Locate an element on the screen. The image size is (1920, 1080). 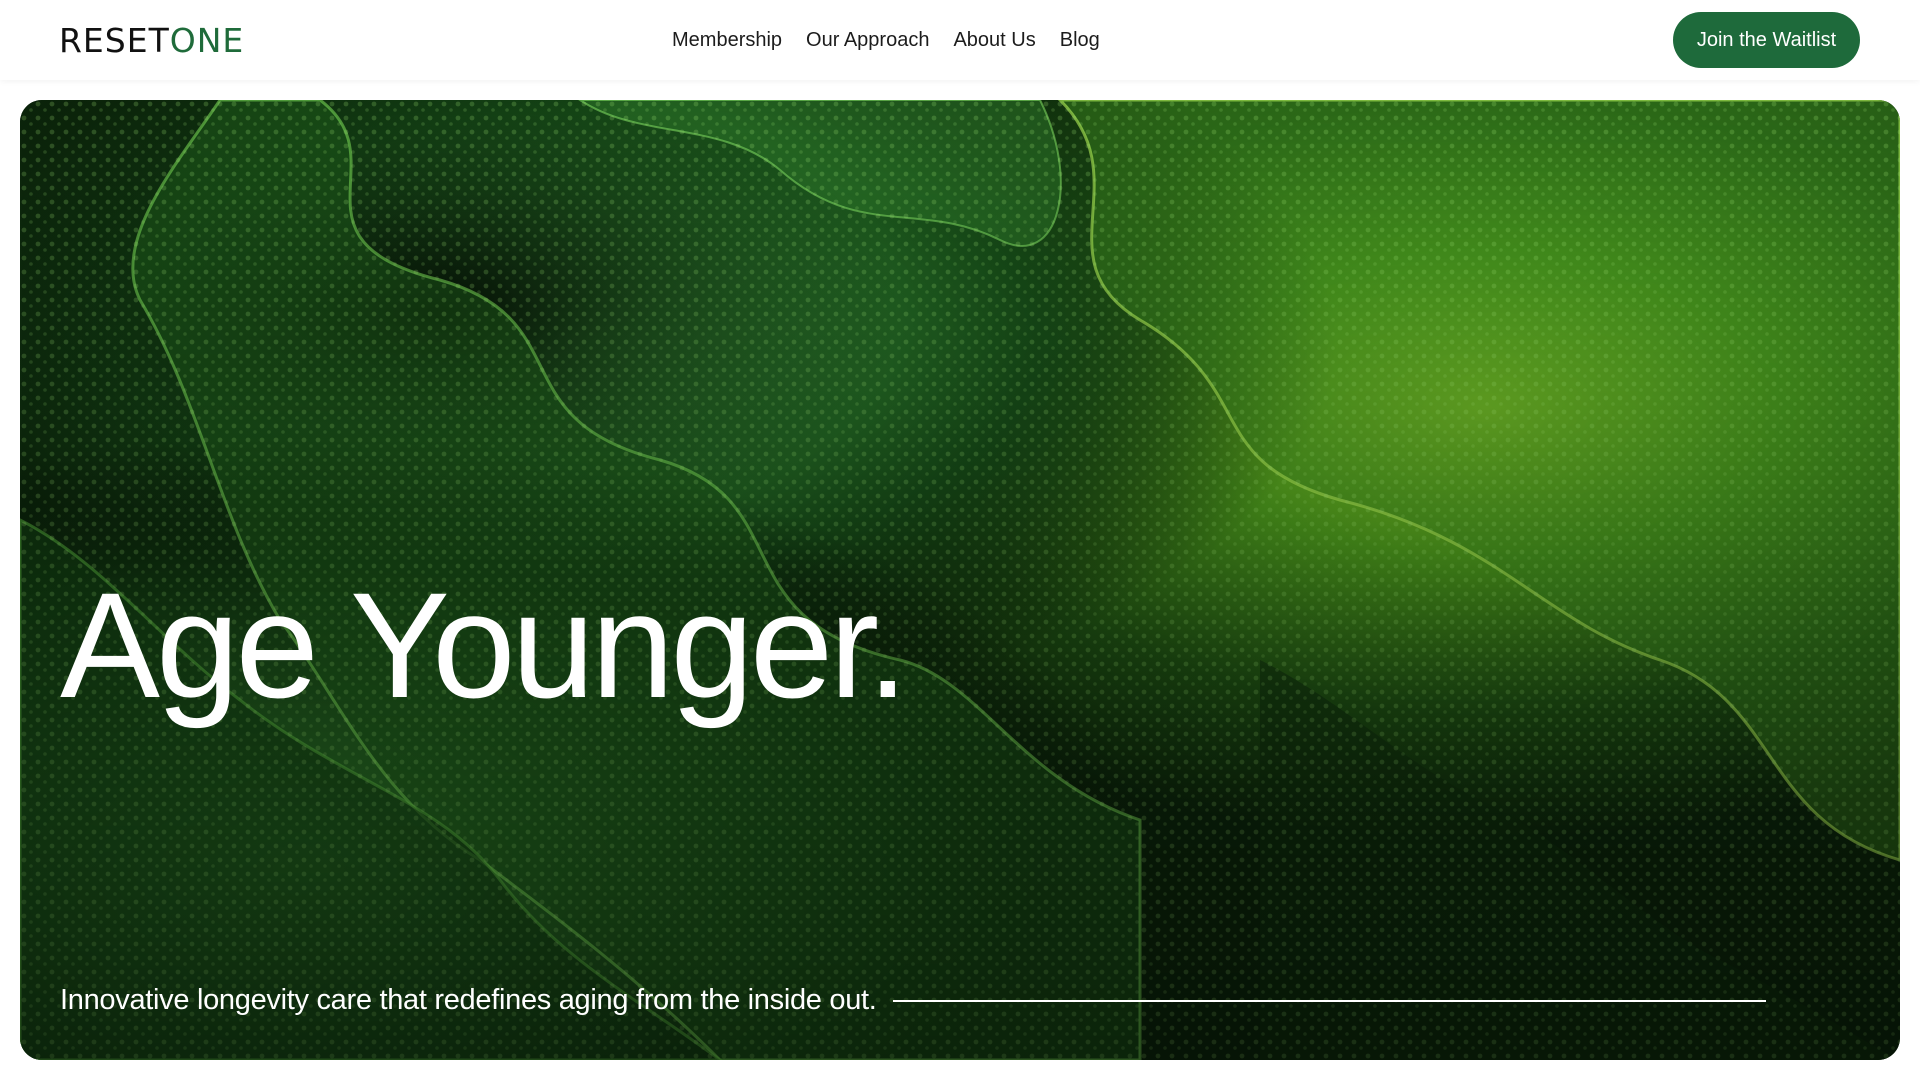
main-nav: Membership Our Approach About Us Blog is located at coordinates (886, 40).